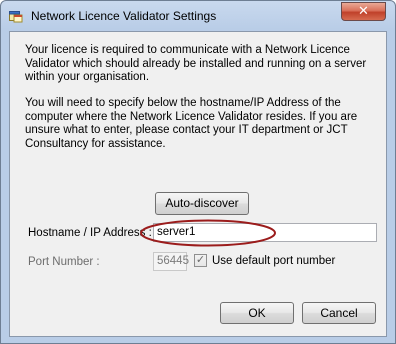 This screenshot has width=396, height=344. I want to click on port-number-input: 56445, so click(171, 261).